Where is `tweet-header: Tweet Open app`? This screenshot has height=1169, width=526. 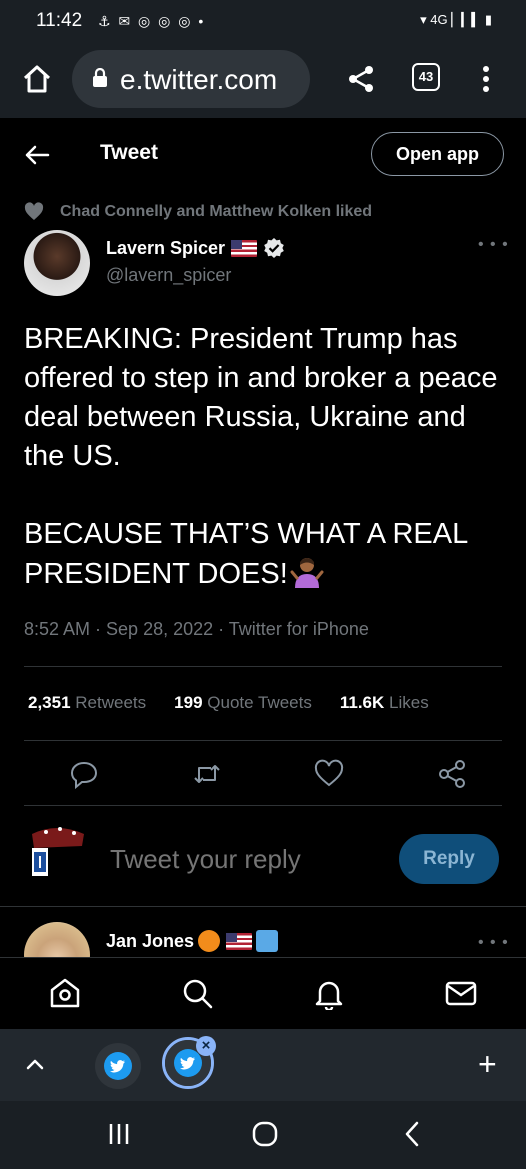 tweet-header: Tweet Open app is located at coordinates (263, 156).